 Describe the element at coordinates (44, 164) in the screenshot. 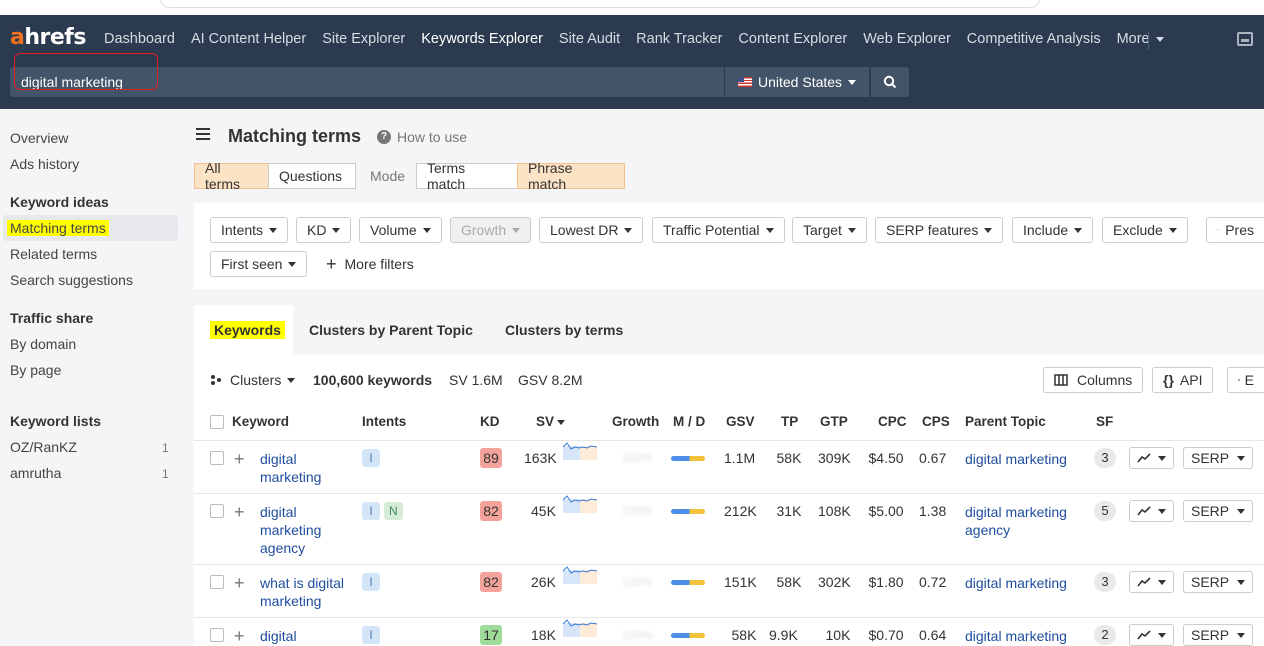

I see `sidebar-item-ads-history: Ads history` at that location.